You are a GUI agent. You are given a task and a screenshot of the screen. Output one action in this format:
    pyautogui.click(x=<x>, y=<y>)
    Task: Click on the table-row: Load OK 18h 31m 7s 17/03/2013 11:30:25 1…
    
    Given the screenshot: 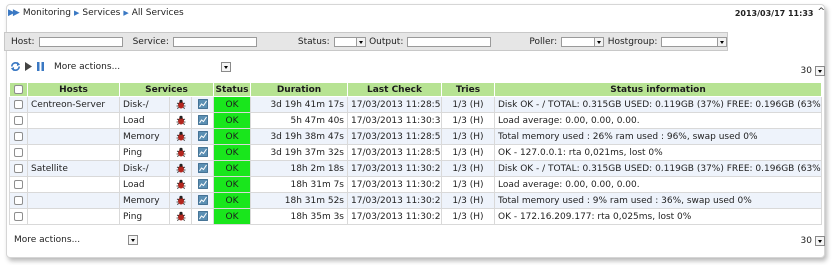 What is the action you would take?
    pyautogui.click(x=415, y=184)
    